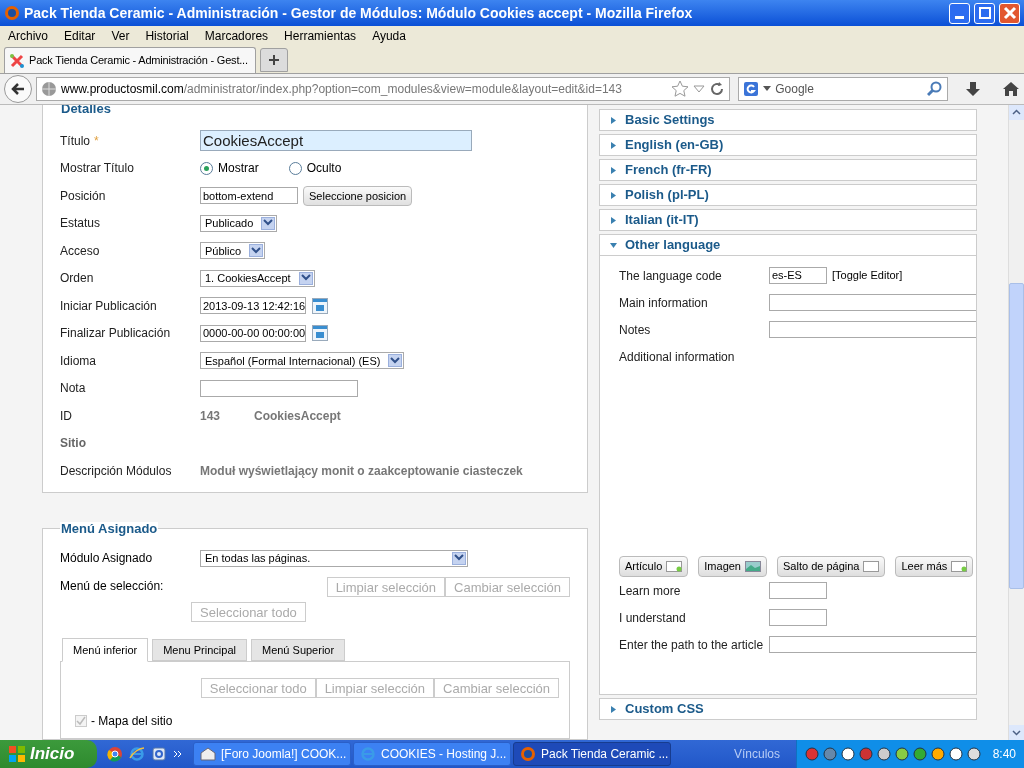 Image resolution: width=1024 pixels, height=768 pixels. I want to click on input-field: es-ES, so click(798, 275).